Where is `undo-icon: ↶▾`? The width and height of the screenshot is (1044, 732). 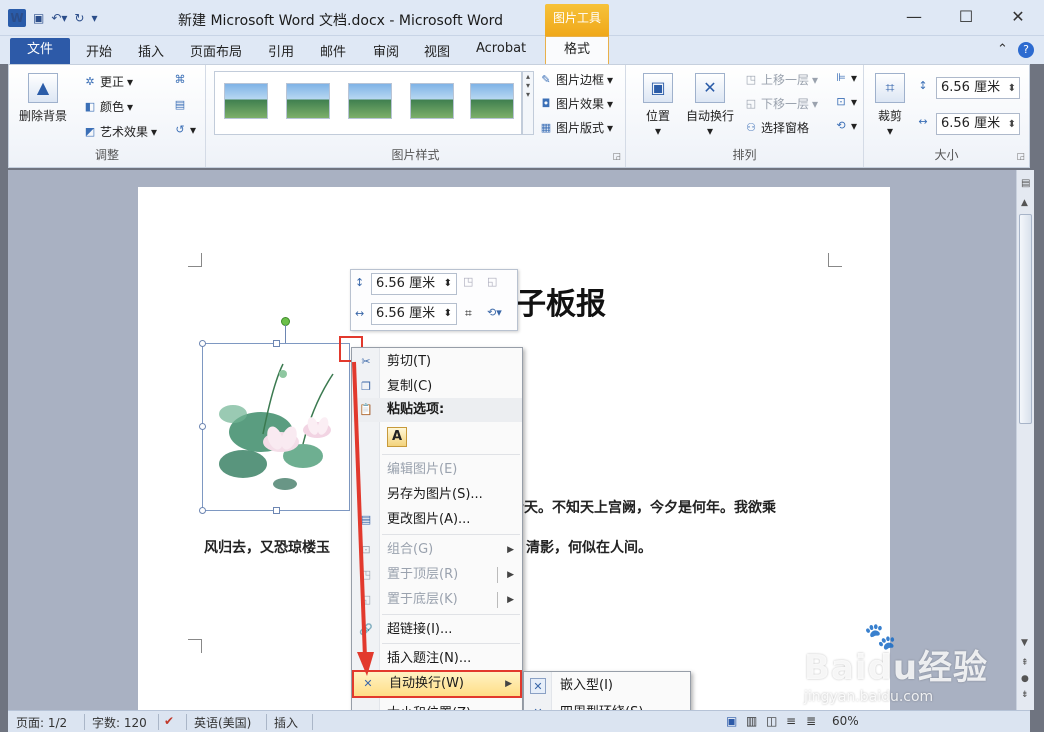 undo-icon: ↶▾ is located at coordinates (59, 18).